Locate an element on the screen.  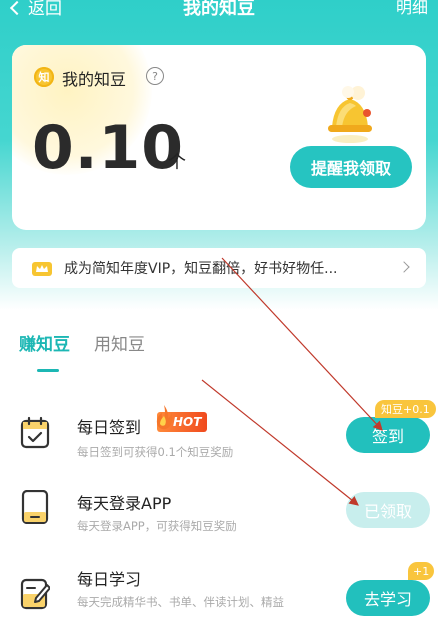
checkin-button: 签到 is located at coordinates (388, 435).